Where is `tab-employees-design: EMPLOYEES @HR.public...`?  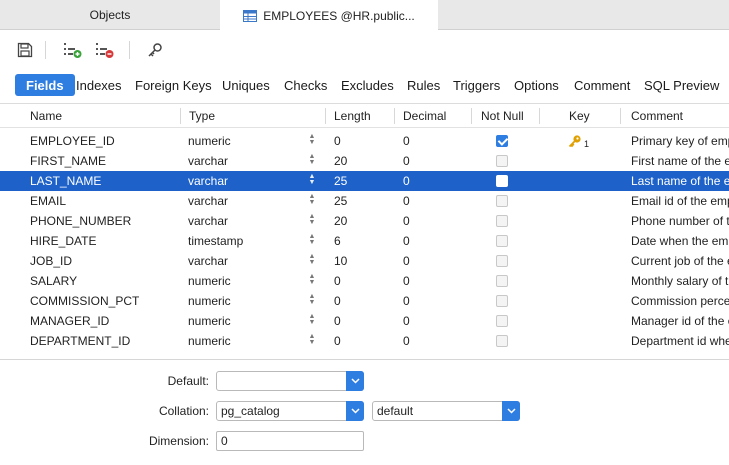 tab-employees-design: EMPLOYEES @HR.public... is located at coordinates (329, 15).